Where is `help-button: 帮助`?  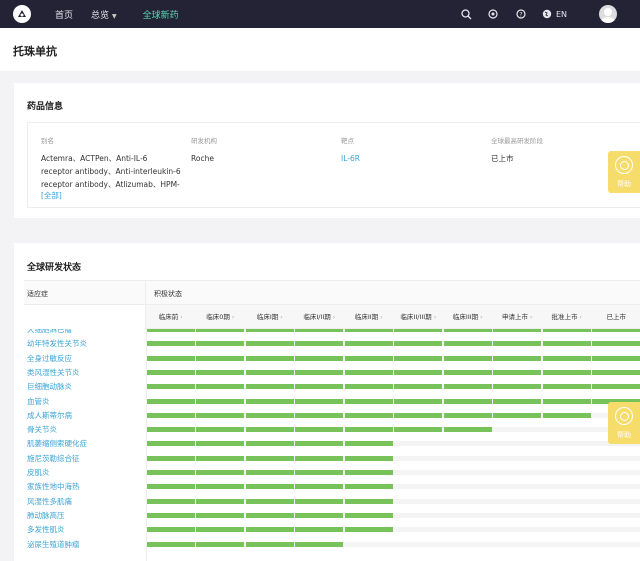
help-button: 帮助 is located at coordinates (624, 172).